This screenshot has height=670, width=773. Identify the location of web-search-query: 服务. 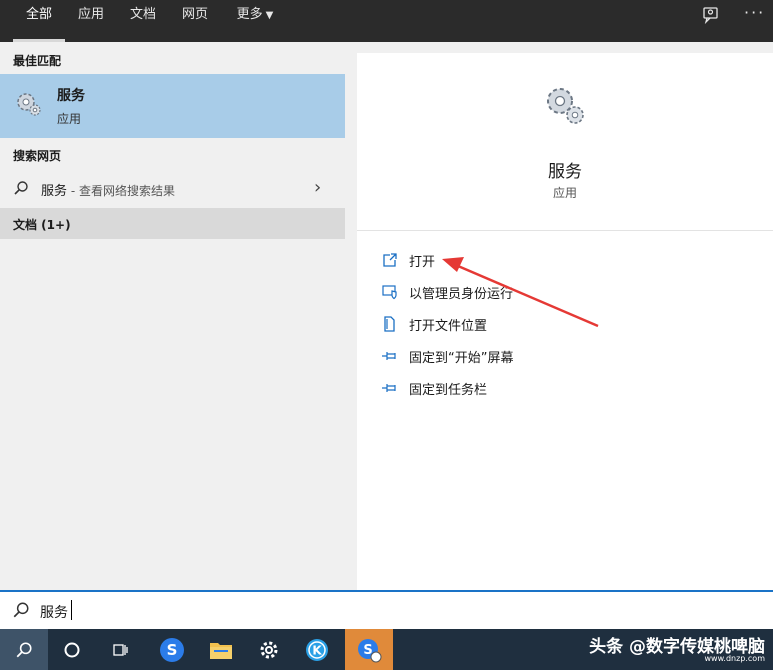
(54, 191).